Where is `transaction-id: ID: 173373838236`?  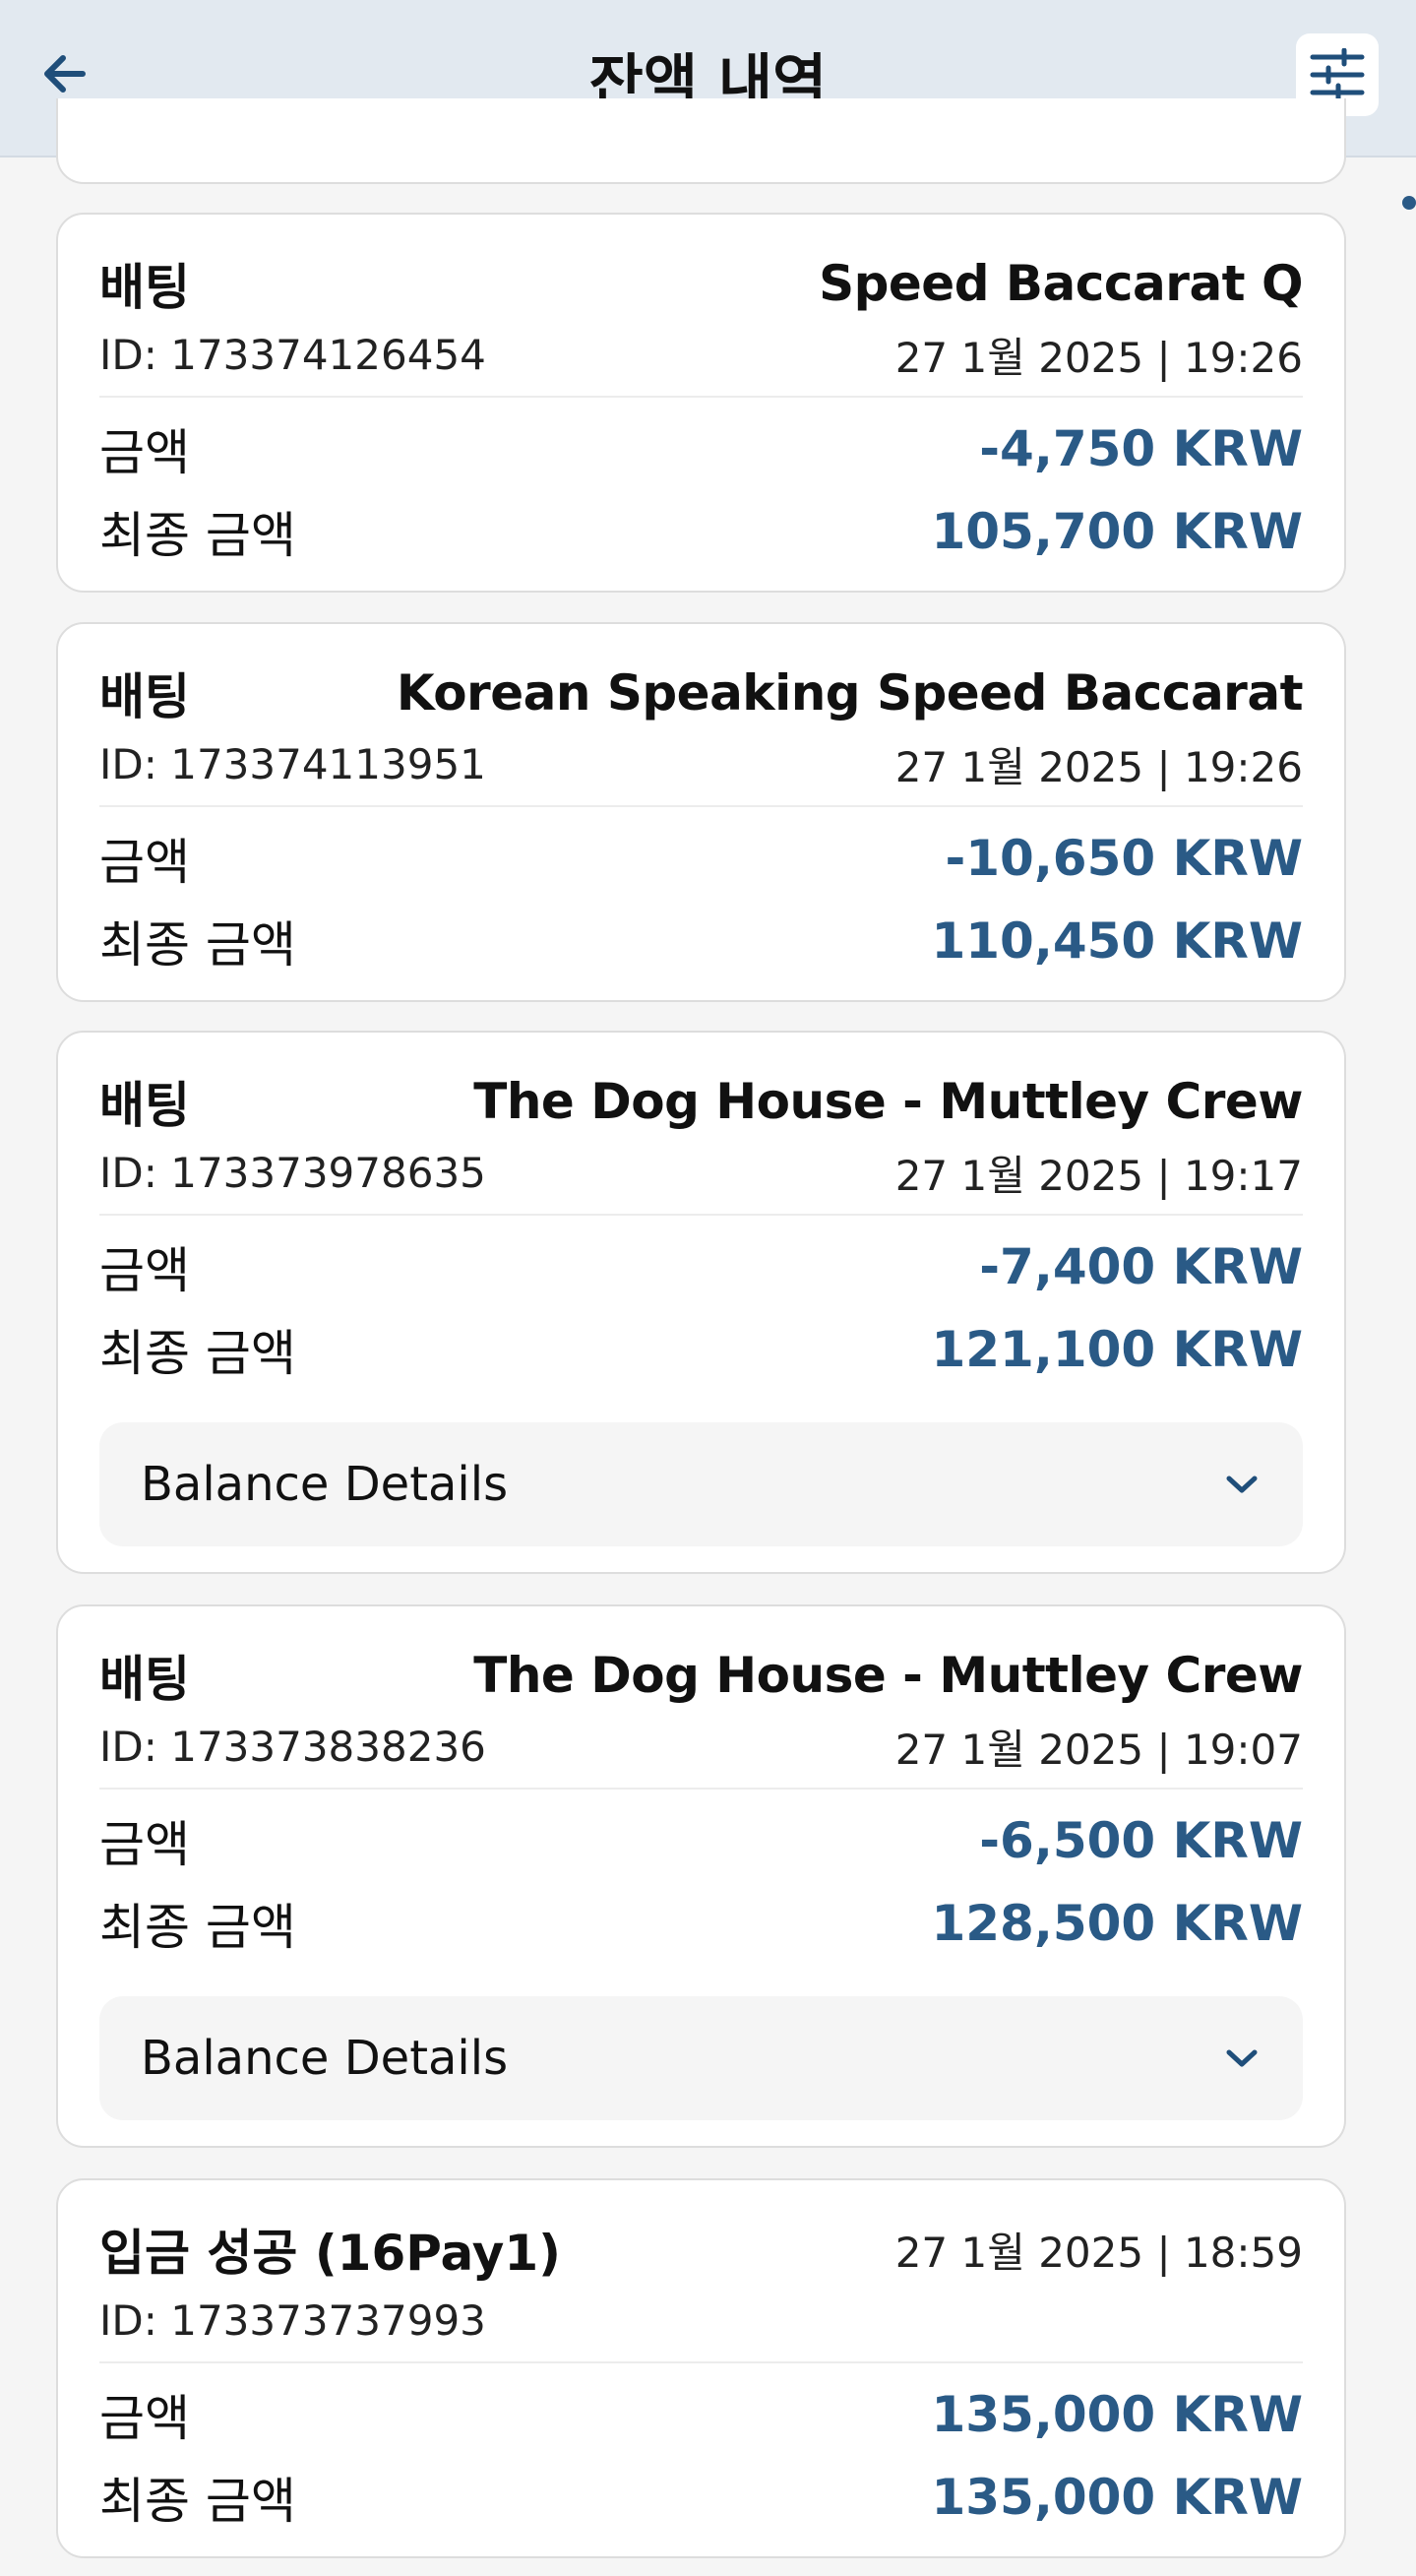
transaction-id: ID: 173373838236 is located at coordinates (292, 1746).